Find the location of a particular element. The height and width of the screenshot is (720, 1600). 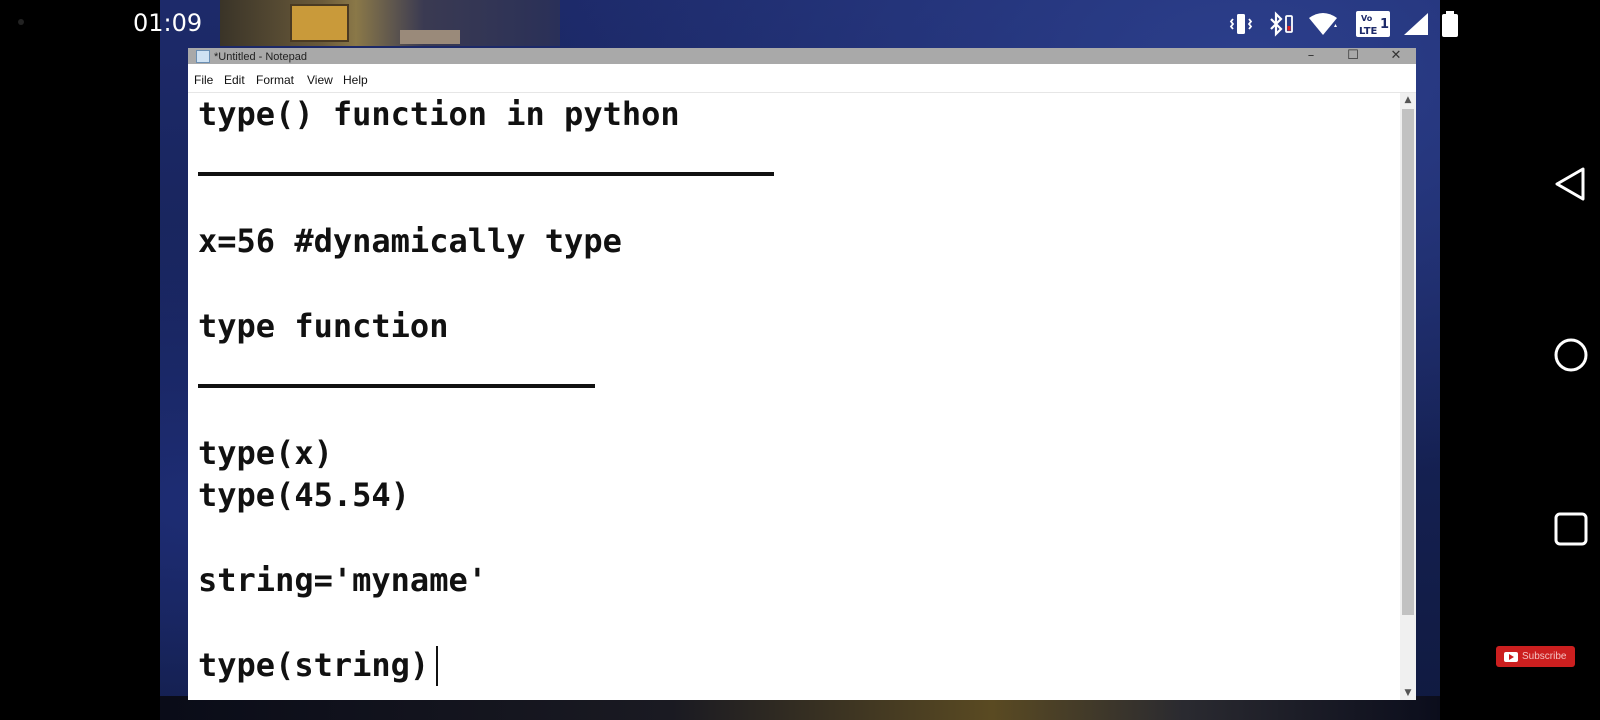

editor-line: string='myname' is located at coordinates (342, 580).